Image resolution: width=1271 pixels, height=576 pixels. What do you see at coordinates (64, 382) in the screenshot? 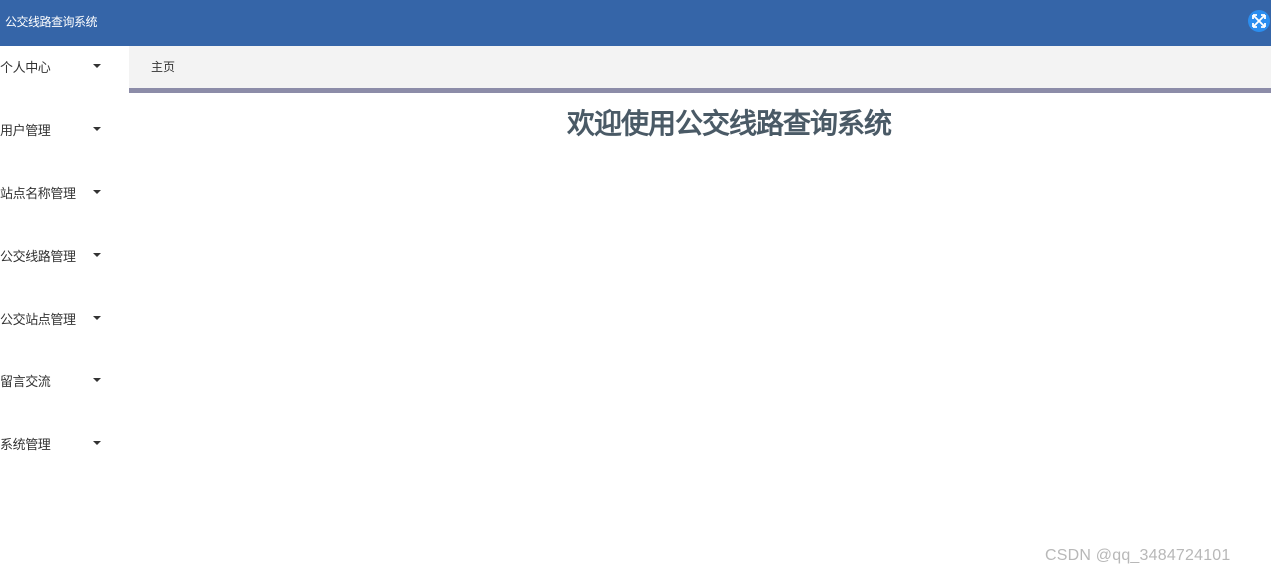
I see `sidebar-item-message-board: 留言交流` at bounding box center [64, 382].